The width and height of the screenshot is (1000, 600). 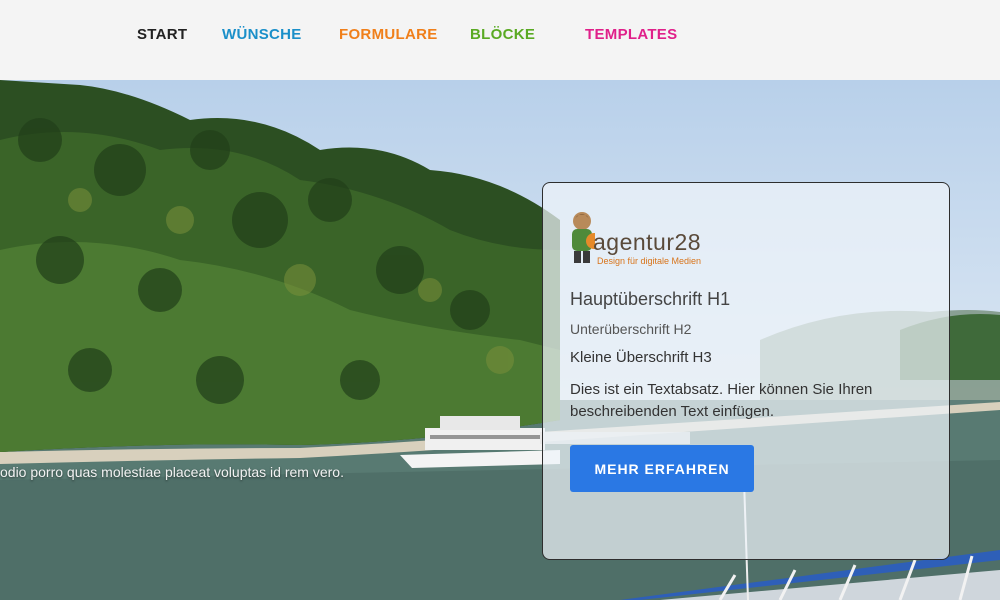 What do you see at coordinates (162, 34) in the screenshot?
I see `nav-item-start: START` at bounding box center [162, 34].